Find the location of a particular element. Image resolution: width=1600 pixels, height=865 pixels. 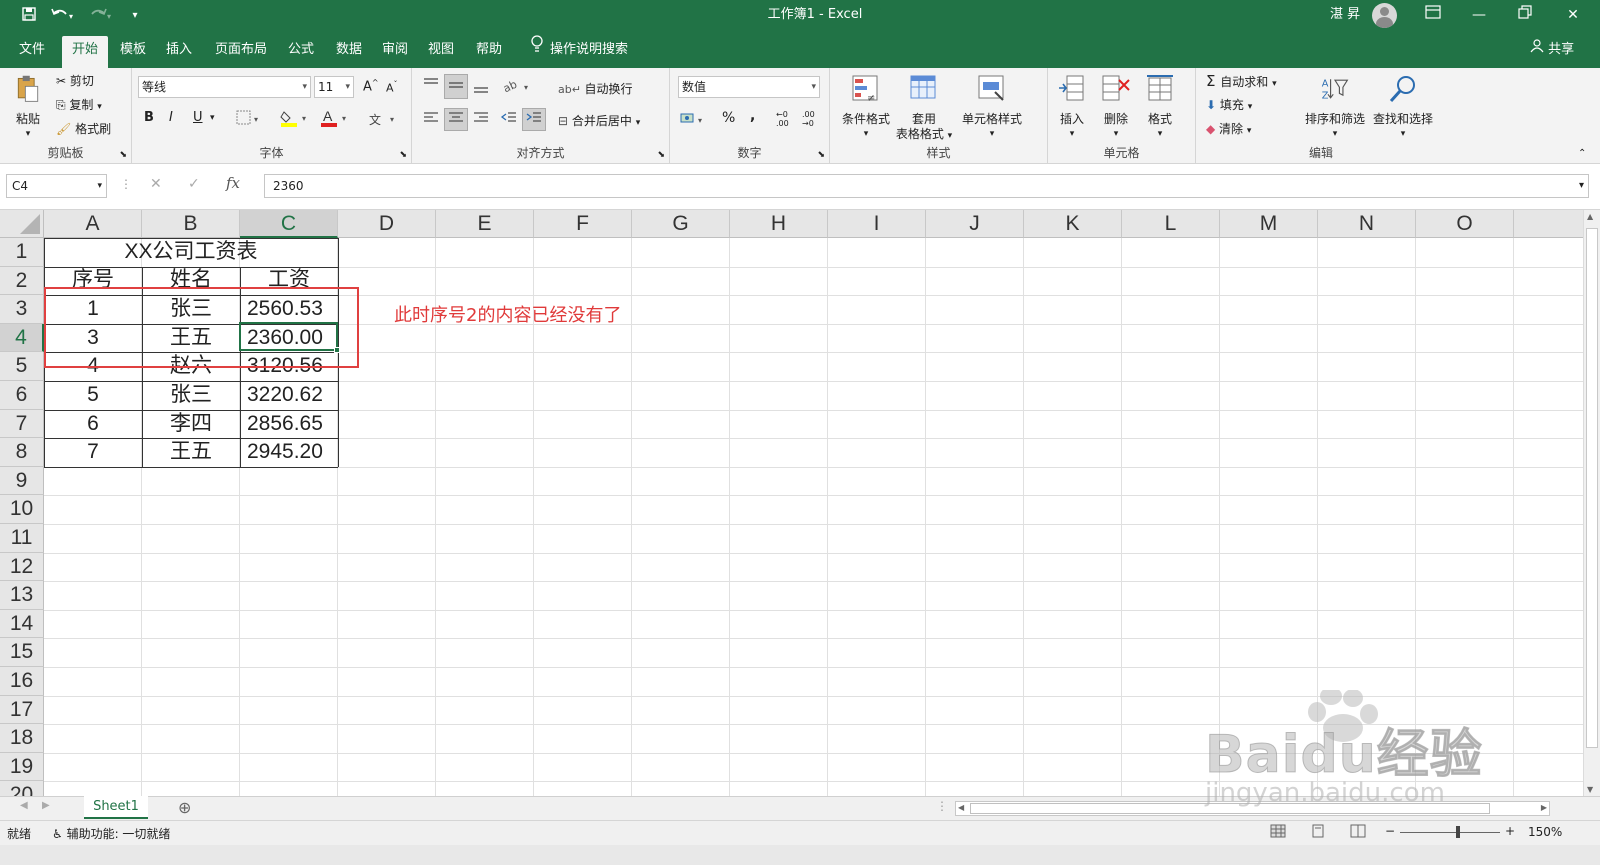

sort-filter-button: AZ 排序和筛选 ▾ is located at coordinates (1335, 108).